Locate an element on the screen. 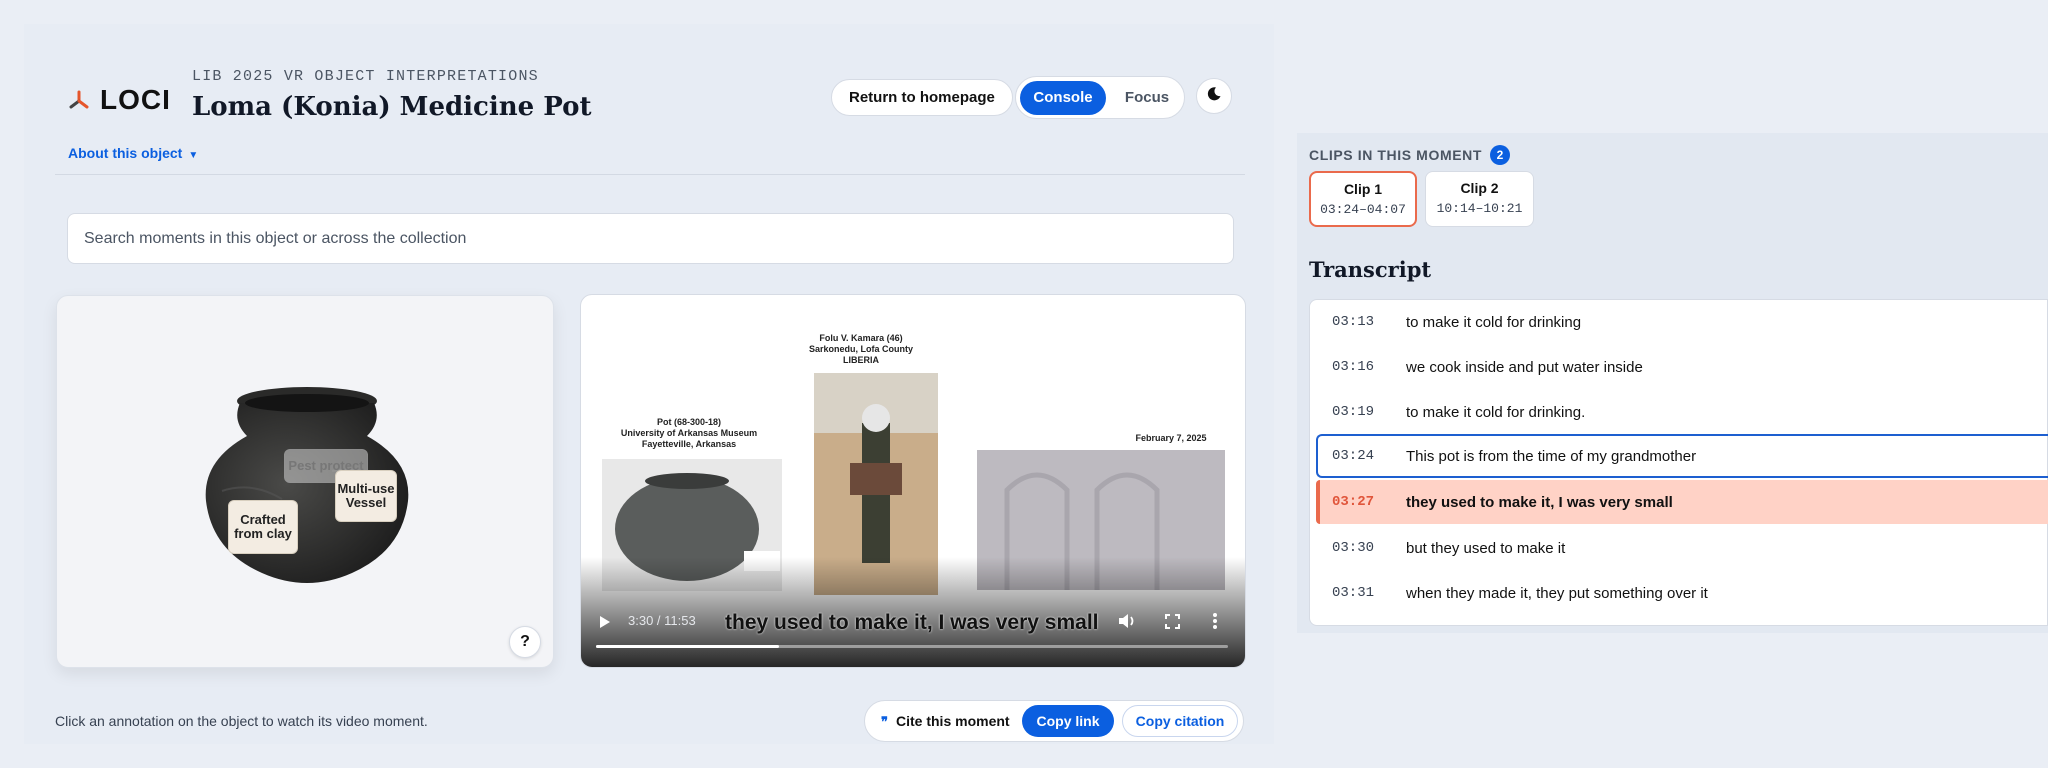 This screenshot has width=2048, height=768. theme-toggle-button is located at coordinates (1214, 96).